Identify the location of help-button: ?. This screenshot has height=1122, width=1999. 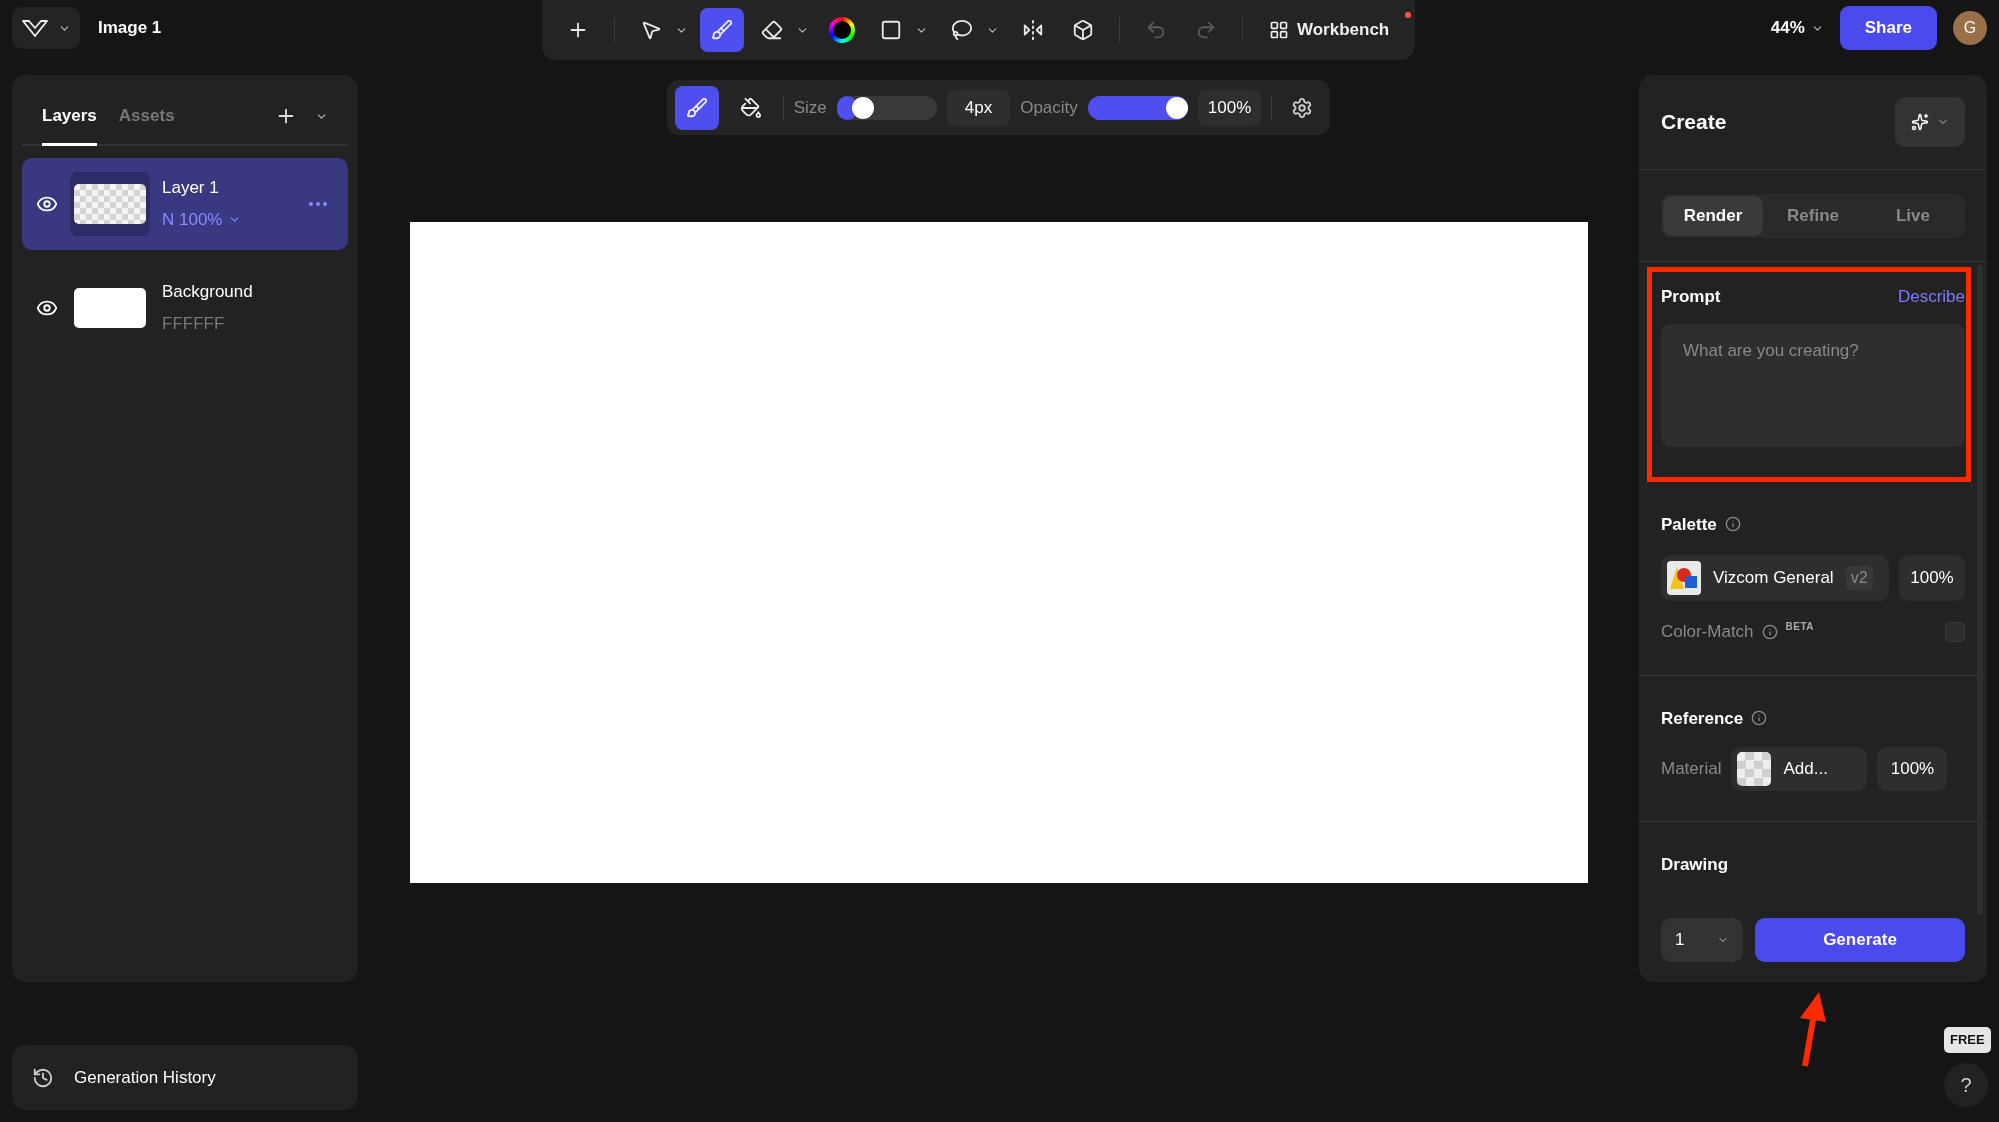
(1966, 1085).